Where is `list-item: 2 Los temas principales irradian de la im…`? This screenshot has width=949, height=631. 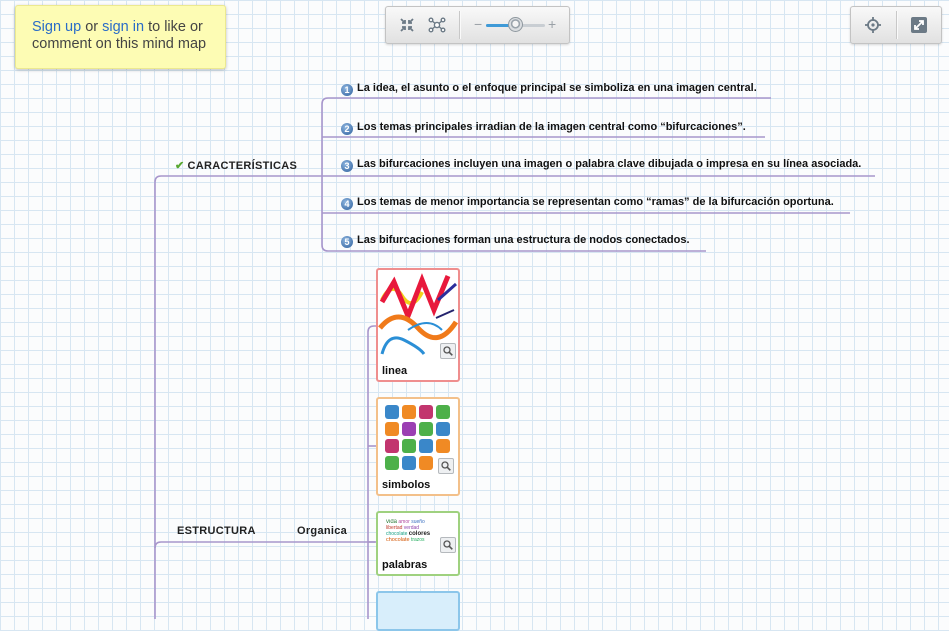 list-item: 2 Los temas principales irradian de la im… is located at coordinates (543, 128).